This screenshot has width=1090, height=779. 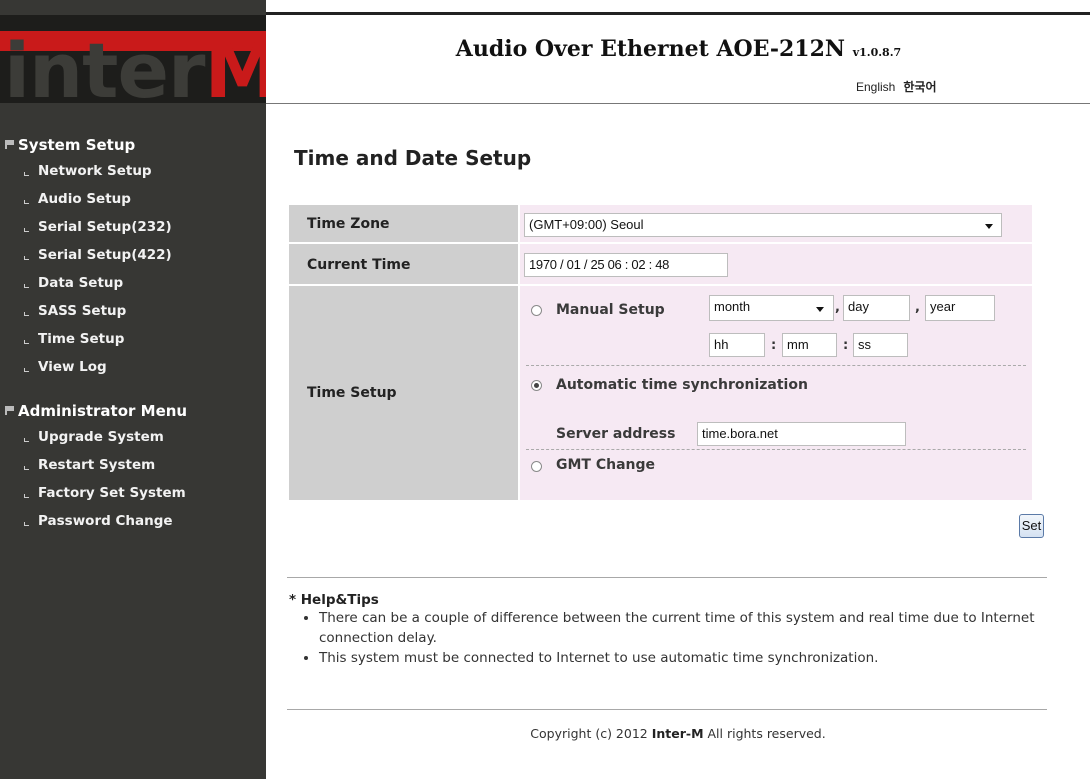 What do you see at coordinates (900, 86) in the screenshot?
I see `language-switcher: English 한국어` at bounding box center [900, 86].